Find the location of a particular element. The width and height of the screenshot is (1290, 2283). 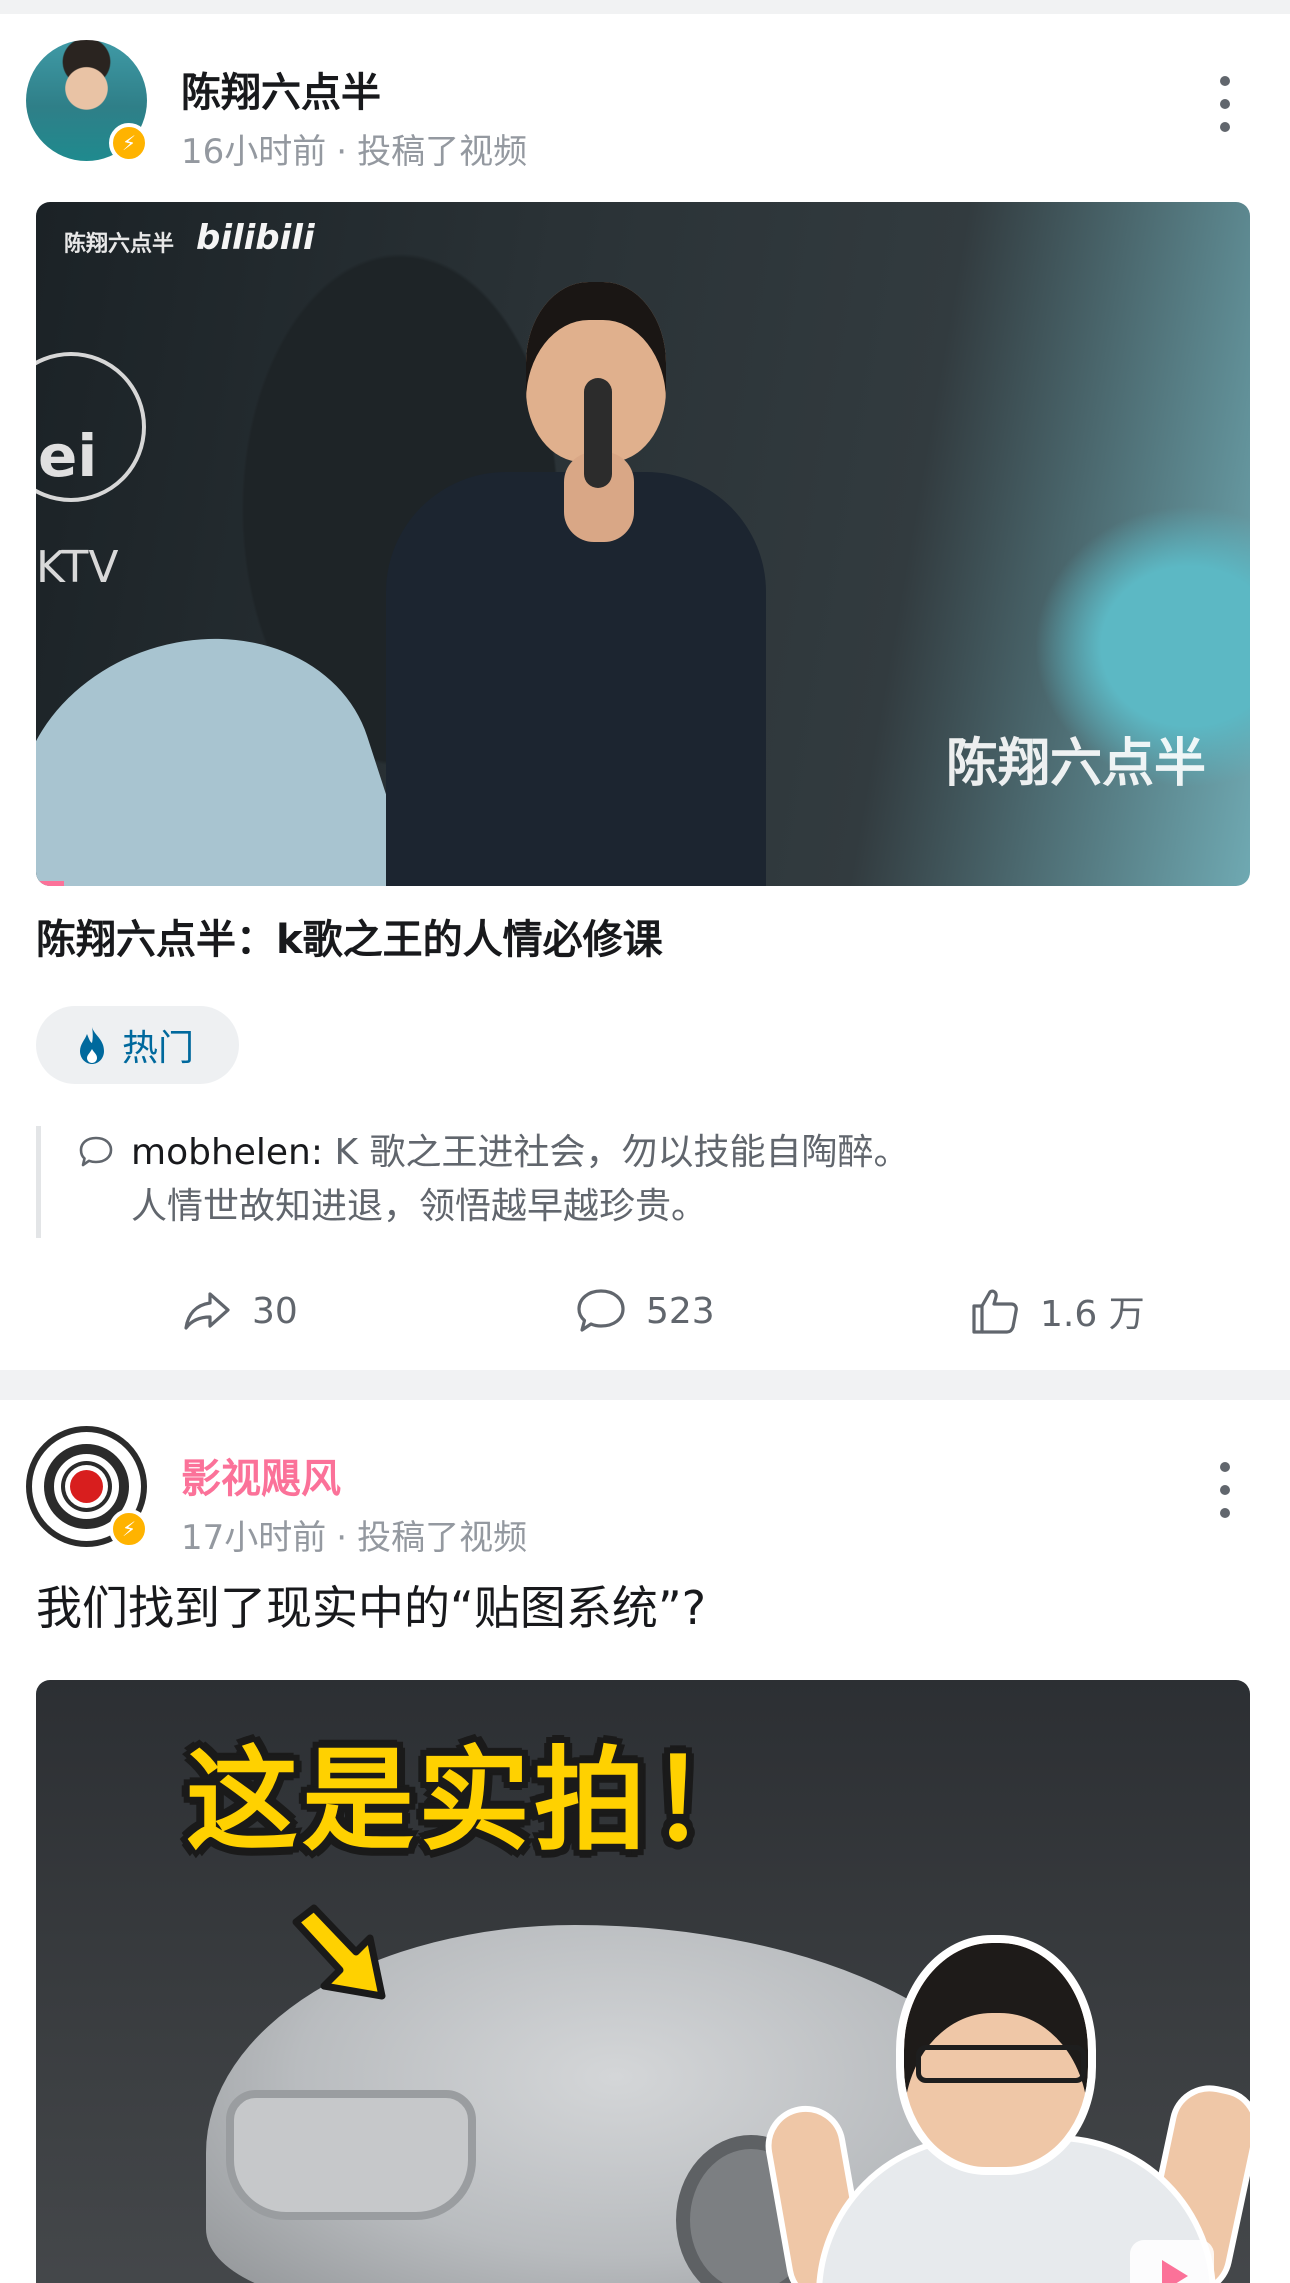

comment-user: mobhelen: is located at coordinates (227, 1152).